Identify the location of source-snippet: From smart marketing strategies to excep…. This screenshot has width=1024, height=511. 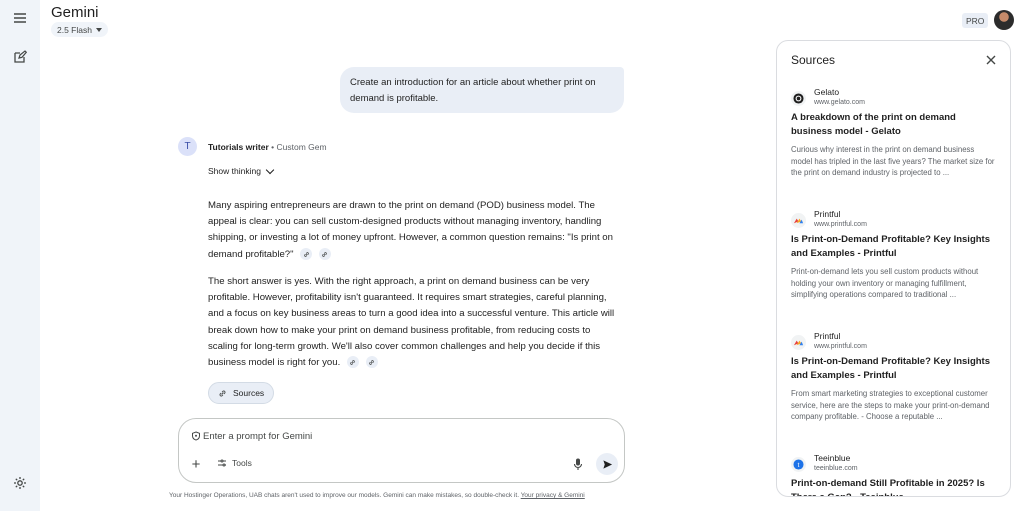
(890, 405).